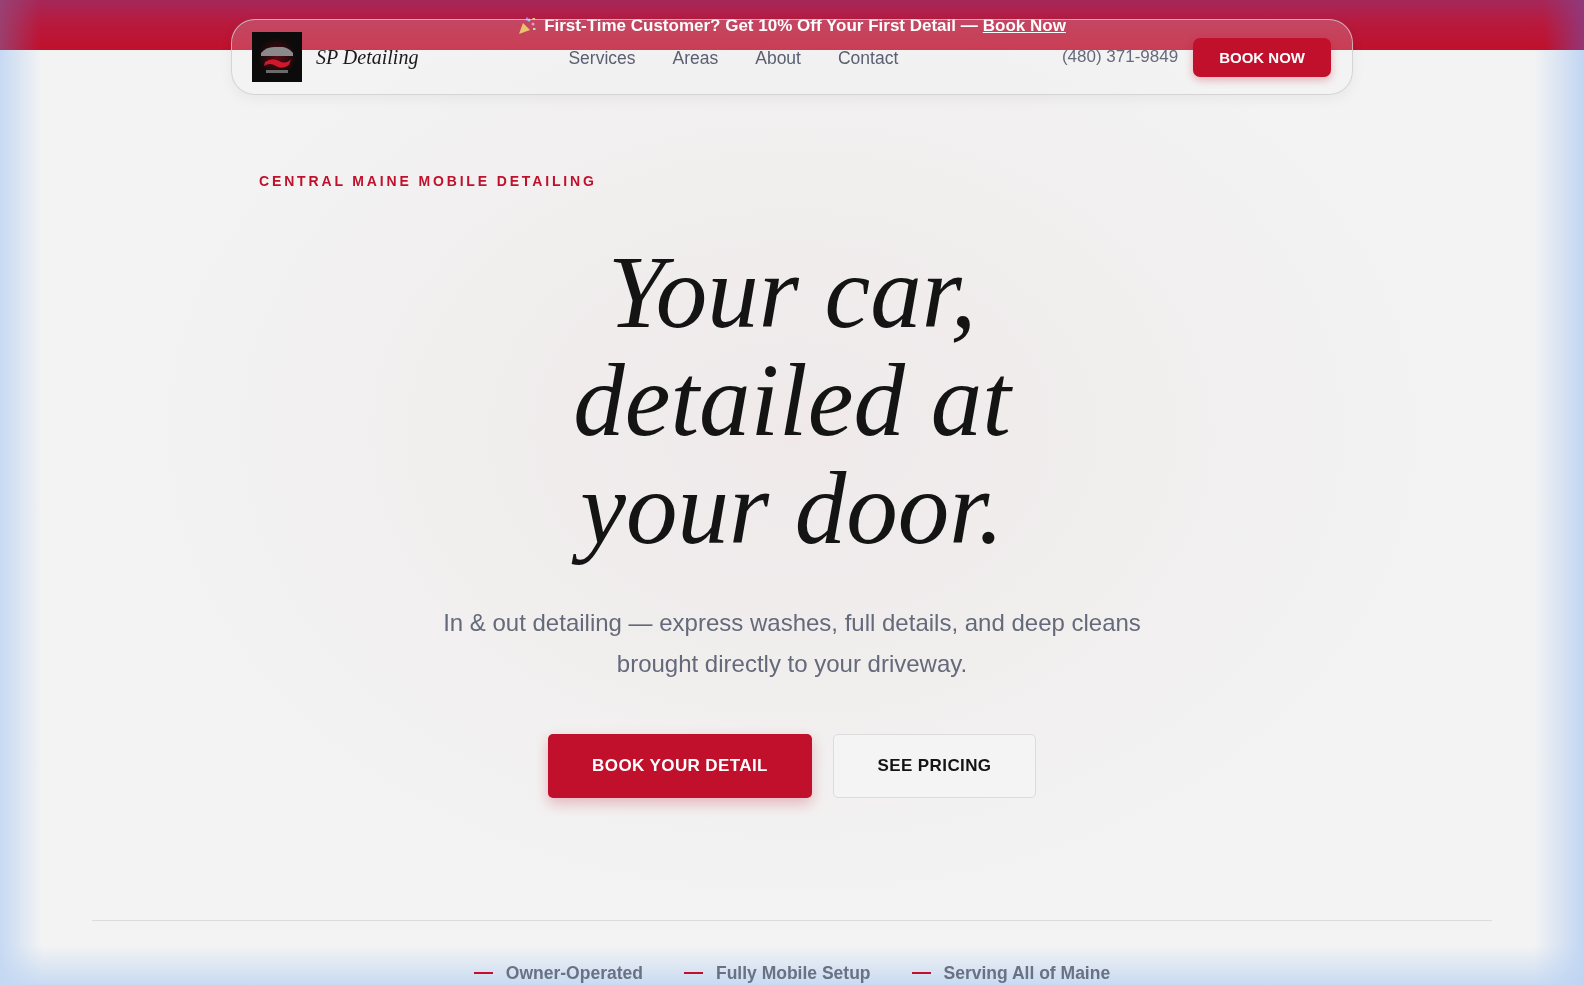 This screenshot has height=985, width=1584. Describe the element at coordinates (367, 57) in the screenshot. I see `brand-name: SP Detailing` at that location.